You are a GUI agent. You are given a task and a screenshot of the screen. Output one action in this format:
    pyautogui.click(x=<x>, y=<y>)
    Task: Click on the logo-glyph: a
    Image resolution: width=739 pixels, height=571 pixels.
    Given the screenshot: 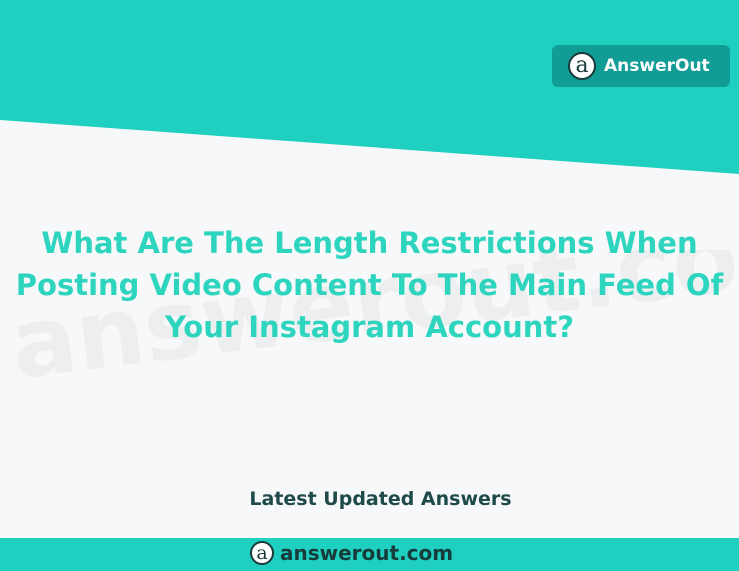 What is the action you would take?
    pyautogui.click(x=582, y=65)
    